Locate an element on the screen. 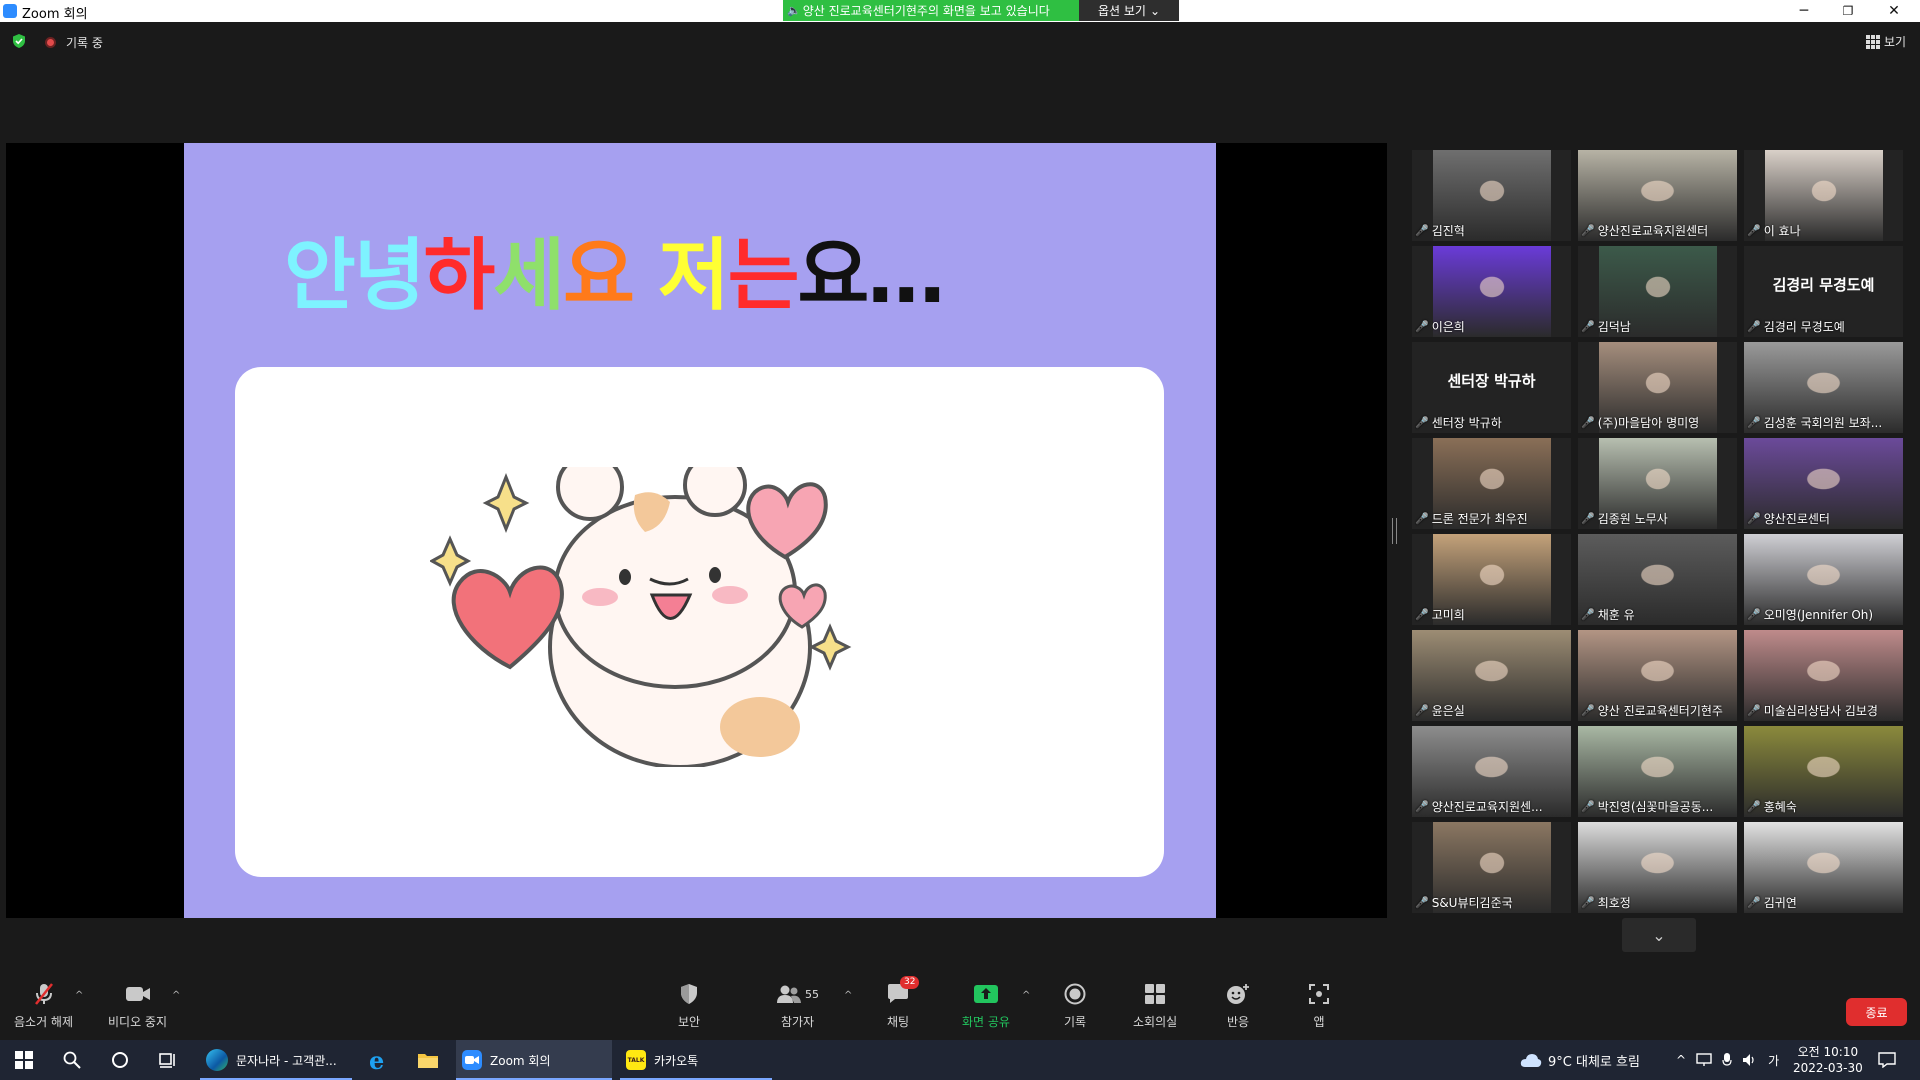  weather-widget: 9°C 대체로 흐림 is located at coordinates (1580, 1060).